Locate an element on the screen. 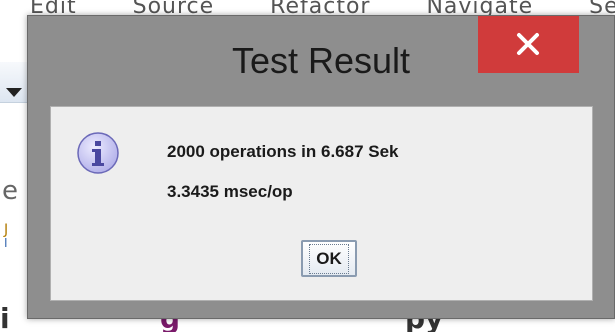  background-left-glyph: I is located at coordinates (6, 243).